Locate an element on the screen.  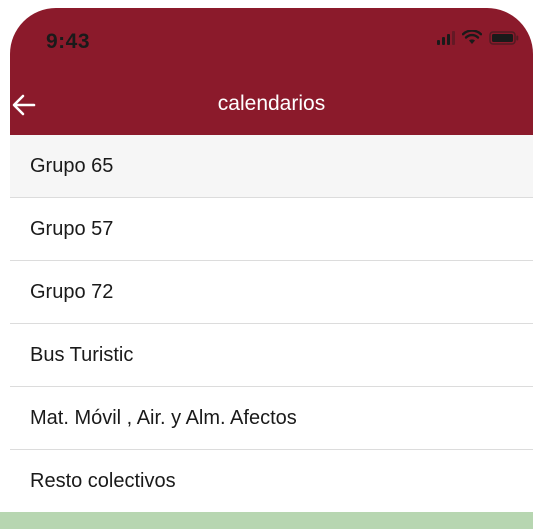
list-item-grupo-72: Grupo 72 is located at coordinates (271, 292).